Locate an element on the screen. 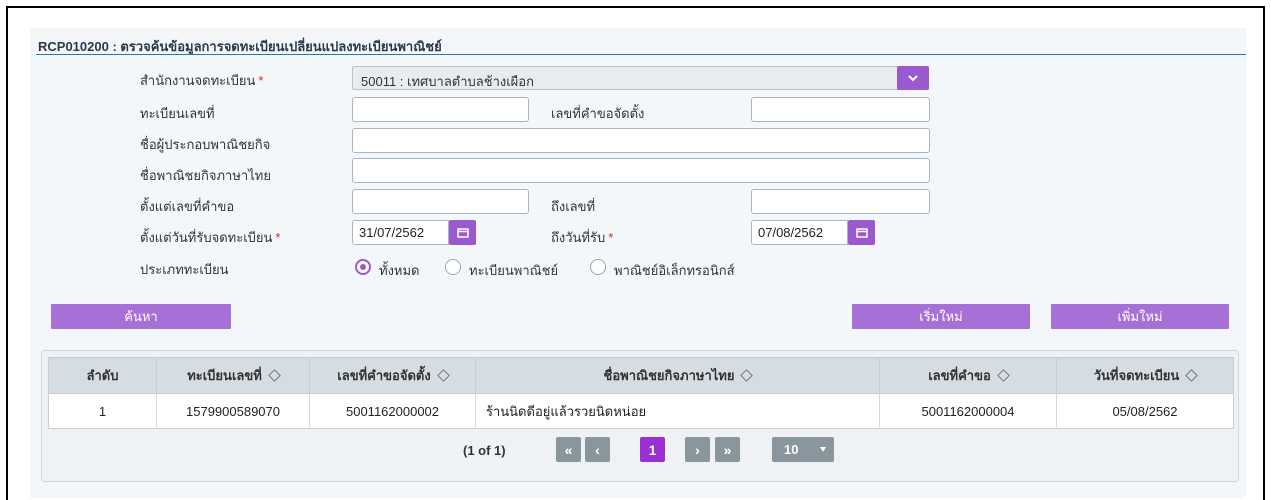 This screenshot has height=500, width=1271. pager-prev-button: ‹ is located at coordinates (597, 449).